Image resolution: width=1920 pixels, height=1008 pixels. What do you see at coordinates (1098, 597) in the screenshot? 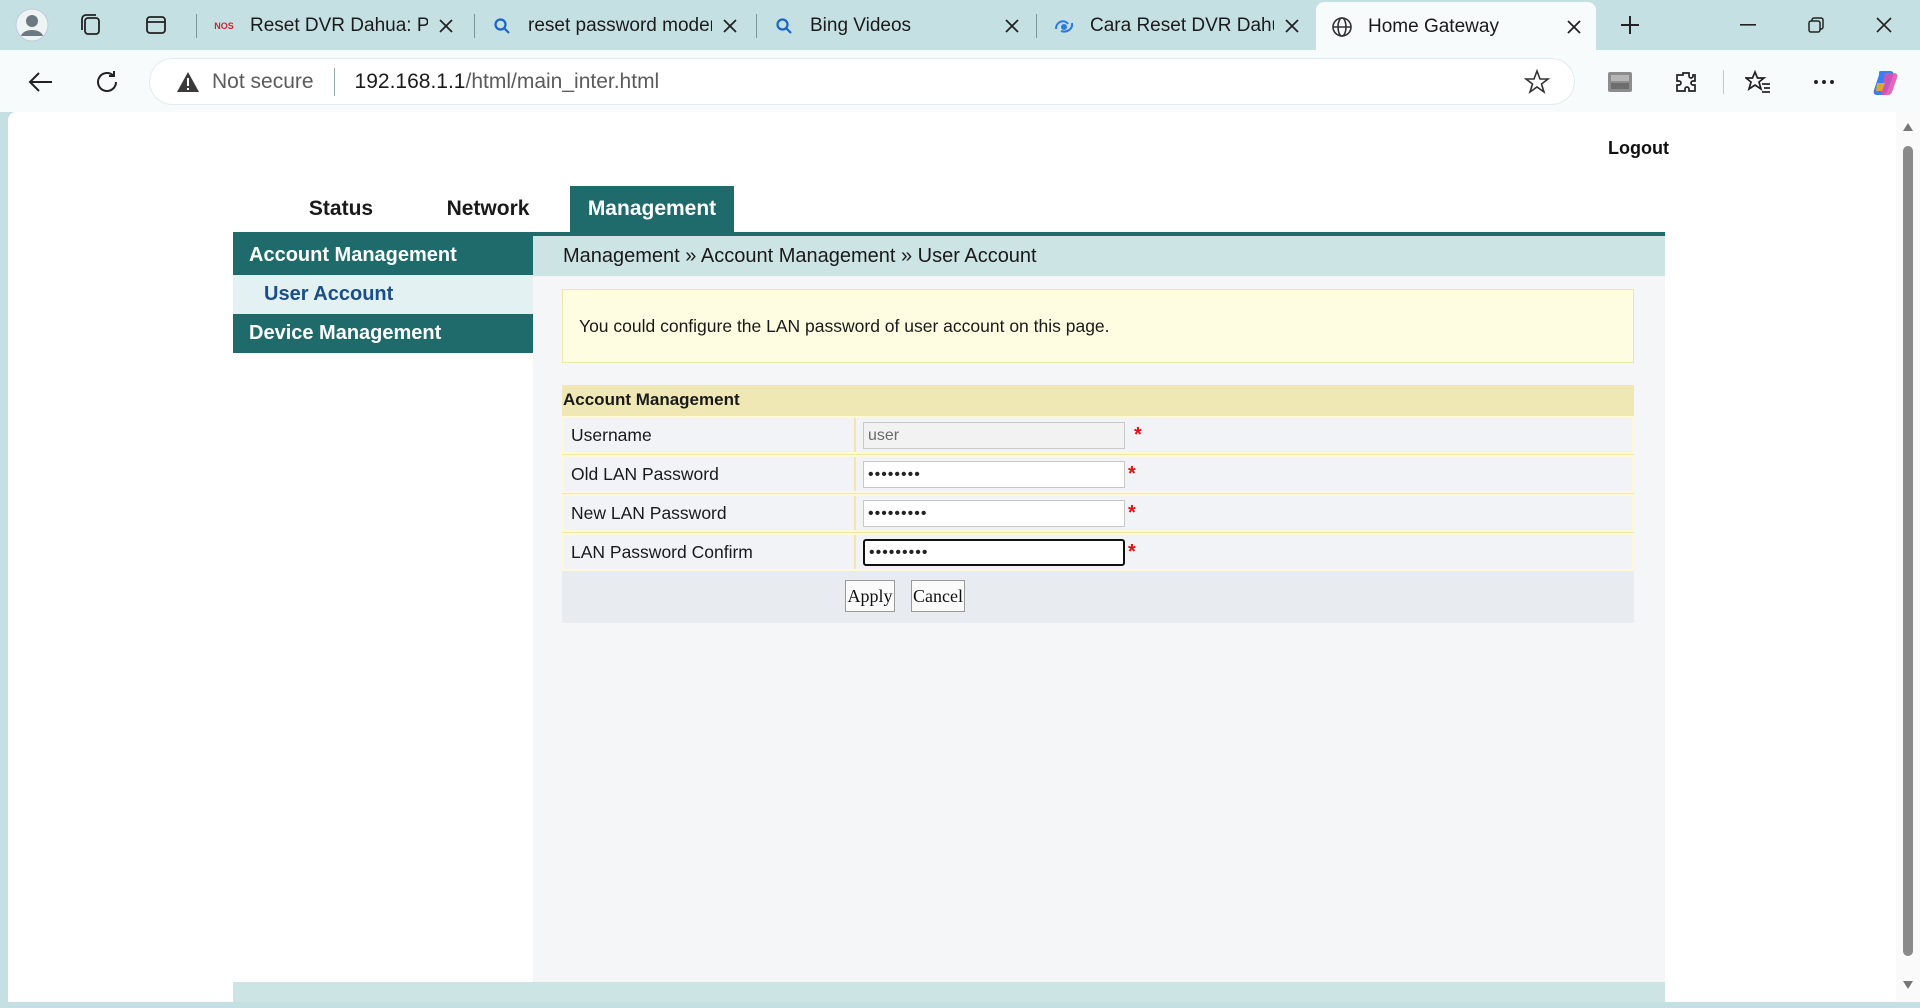
I see `form-button-bar: Apply Cancel` at bounding box center [1098, 597].